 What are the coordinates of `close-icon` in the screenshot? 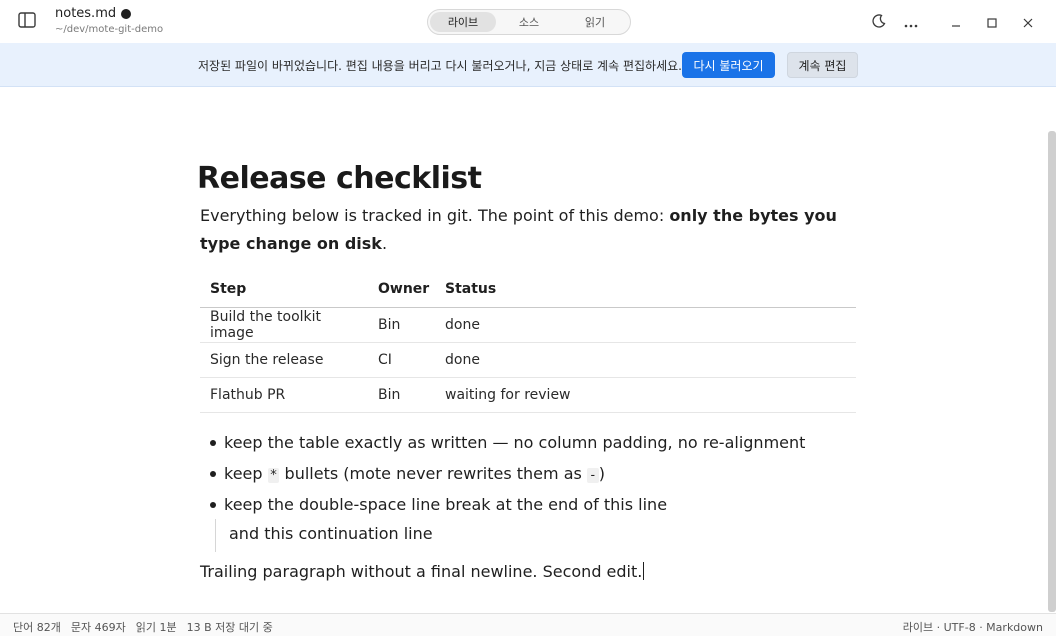 It's located at (1028, 22).